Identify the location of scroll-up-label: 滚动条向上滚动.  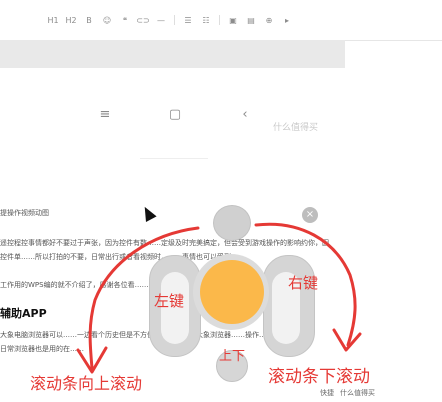
(86, 383).